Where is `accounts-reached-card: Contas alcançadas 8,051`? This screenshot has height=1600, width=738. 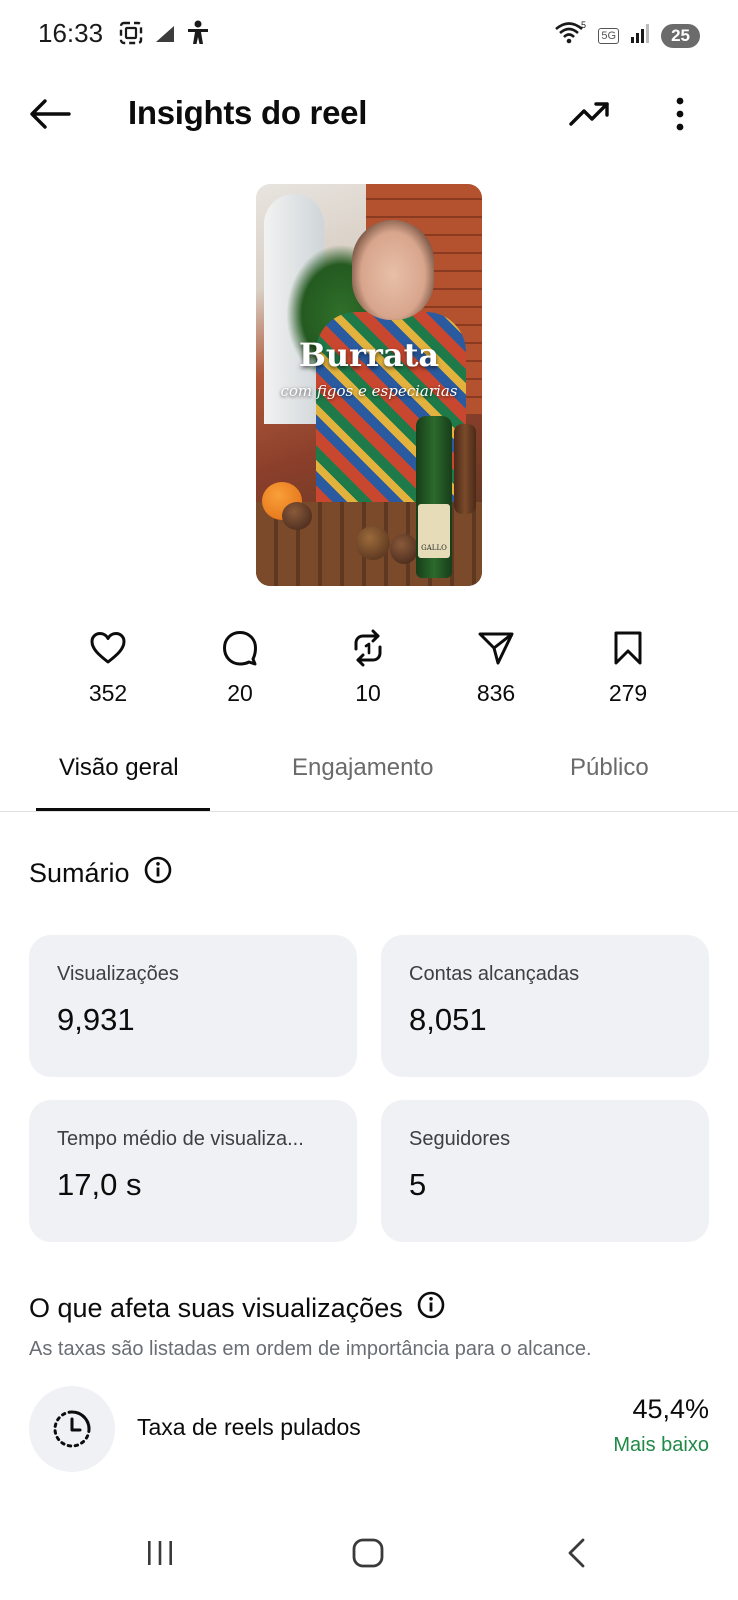 accounts-reached-card: Contas alcançadas 8,051 is located at coordinates (545, 1006).